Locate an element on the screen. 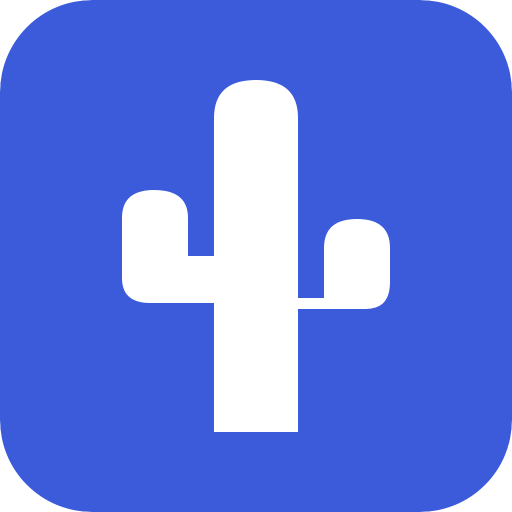 The width and height of the screenshot is (512, 512). cactus-trunk is located at coordinates (256, 256).